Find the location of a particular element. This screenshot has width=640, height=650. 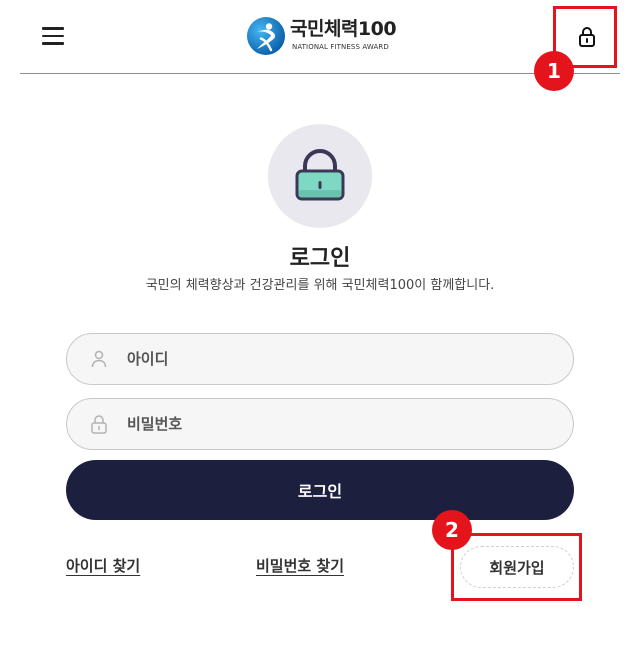

login-hero-circle is located at coordinates (320, 176).